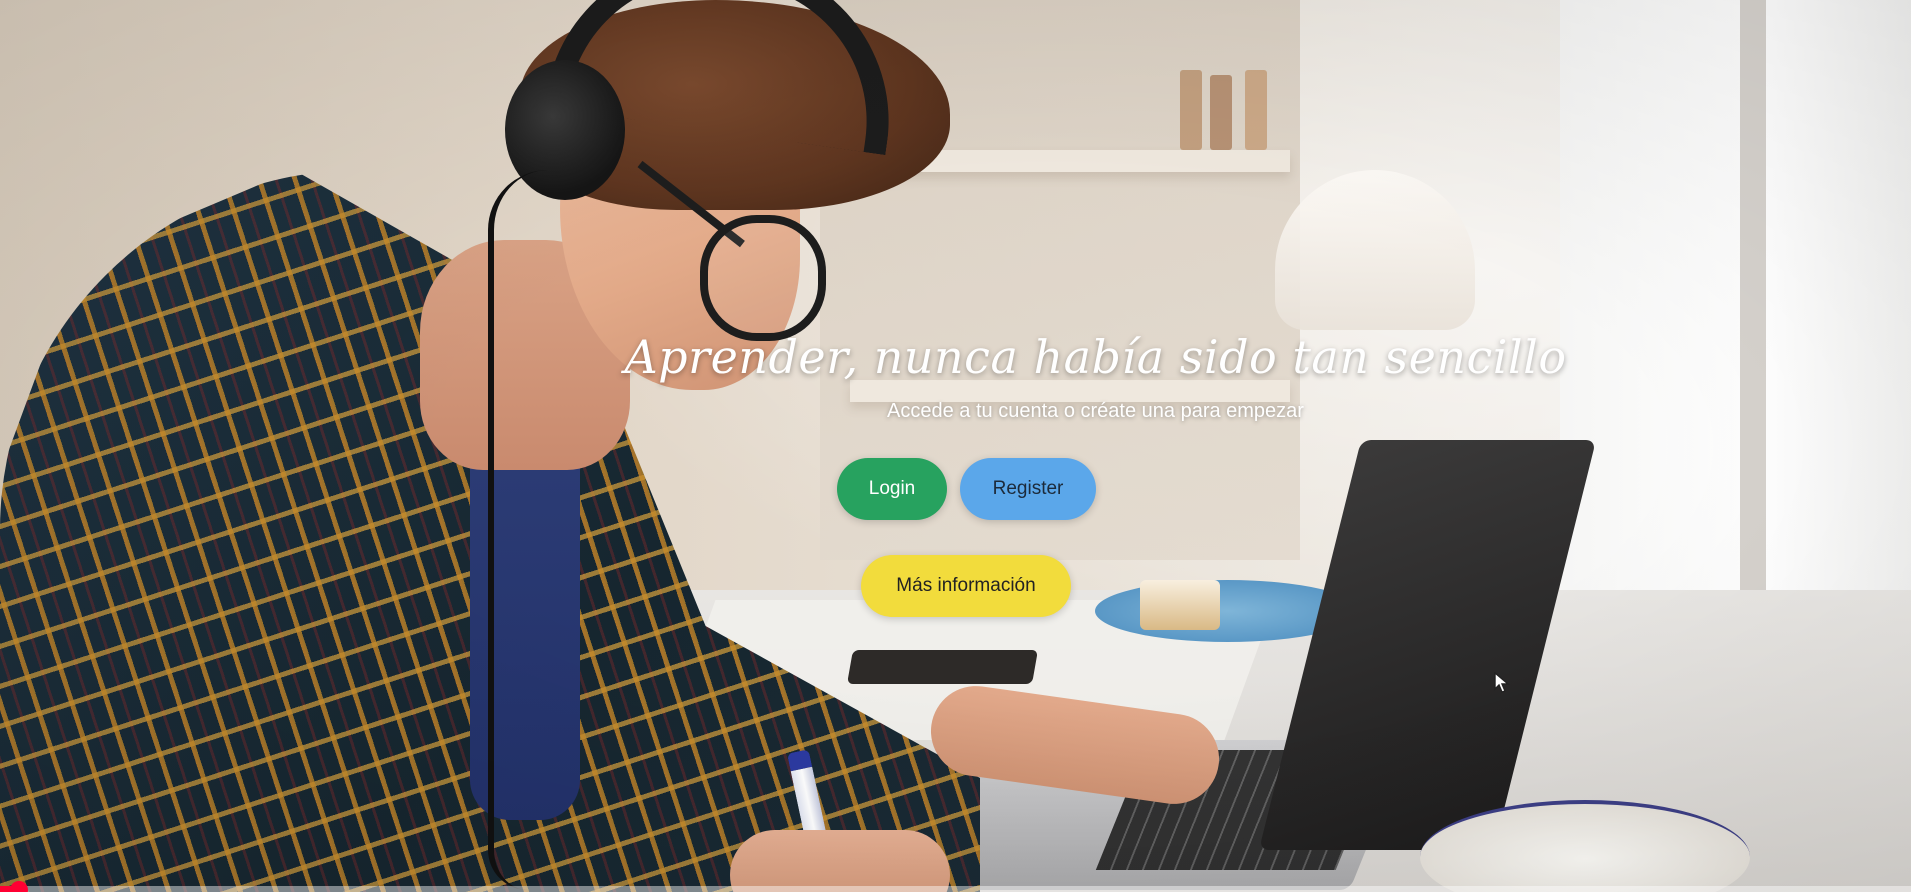 This screenshot has width=1911, height=892. What do you see at coordinates (892, 489) in the screenshot?
I see `login-button: Login` at bounding box center [892, 489].